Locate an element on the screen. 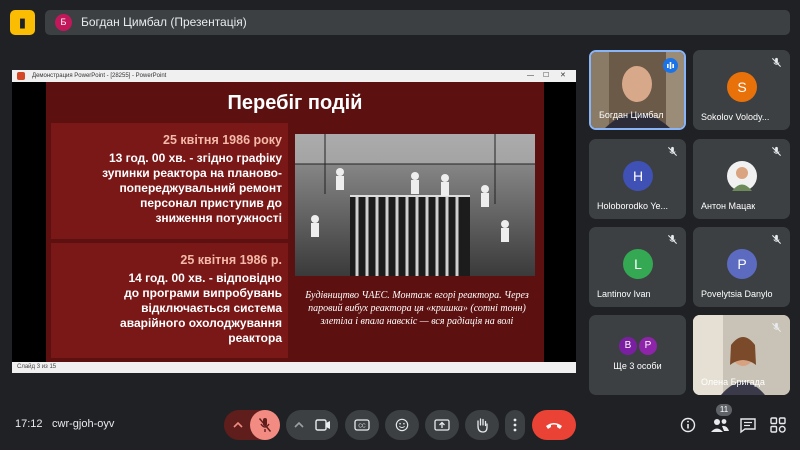  participant-tile: L Lantinov Ivan is located at coordinates (637, 267).